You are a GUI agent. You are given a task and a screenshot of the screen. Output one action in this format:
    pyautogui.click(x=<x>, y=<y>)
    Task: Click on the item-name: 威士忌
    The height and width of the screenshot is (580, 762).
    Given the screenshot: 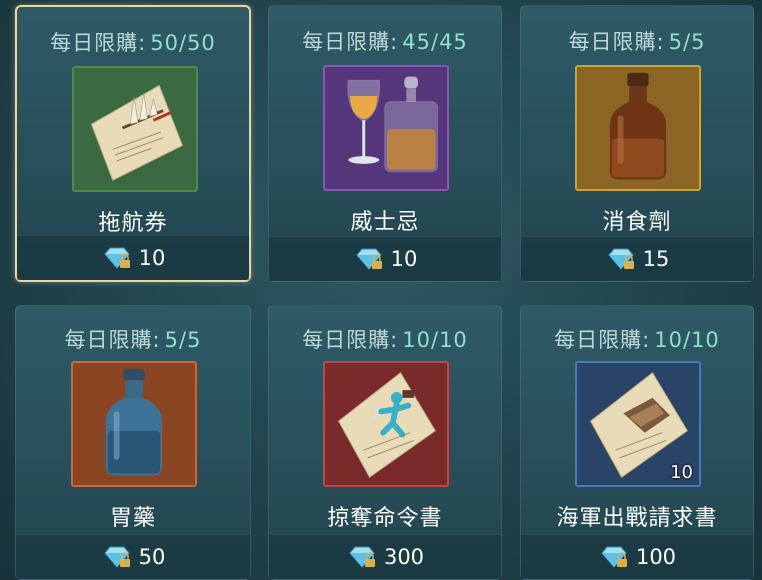 What is the action you would take?
    pyautogui.click(x=385, y=222)
    